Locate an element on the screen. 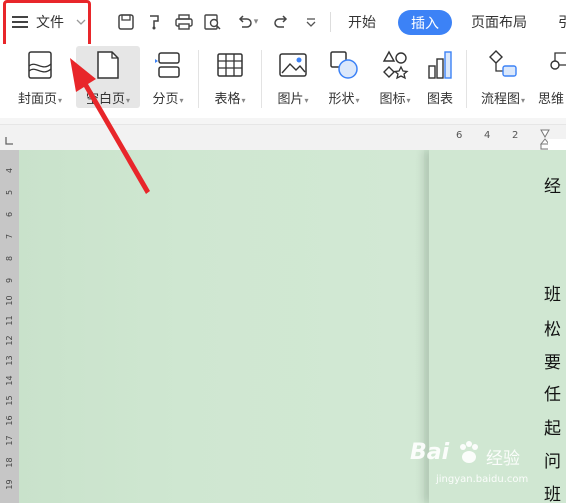 The width and height of the screenshot is (566, 503). watermark-brand: Bai is located at coordinates (430, 452).